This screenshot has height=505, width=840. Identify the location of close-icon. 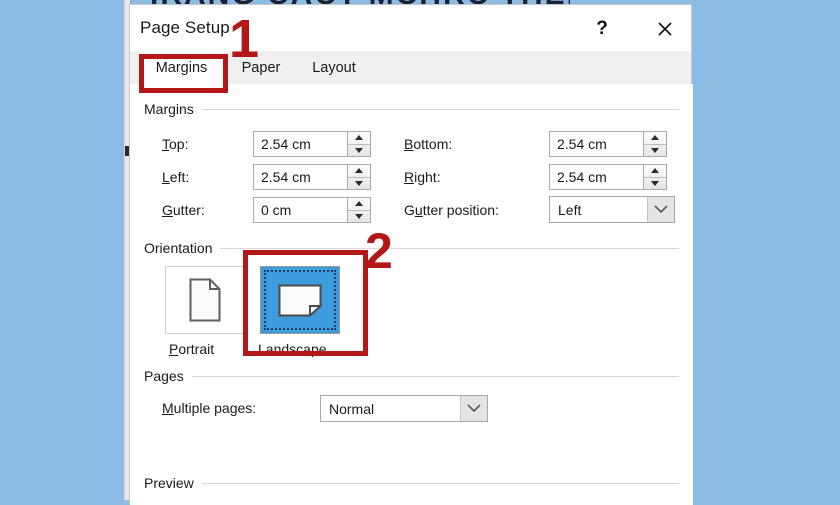
(665, 29).